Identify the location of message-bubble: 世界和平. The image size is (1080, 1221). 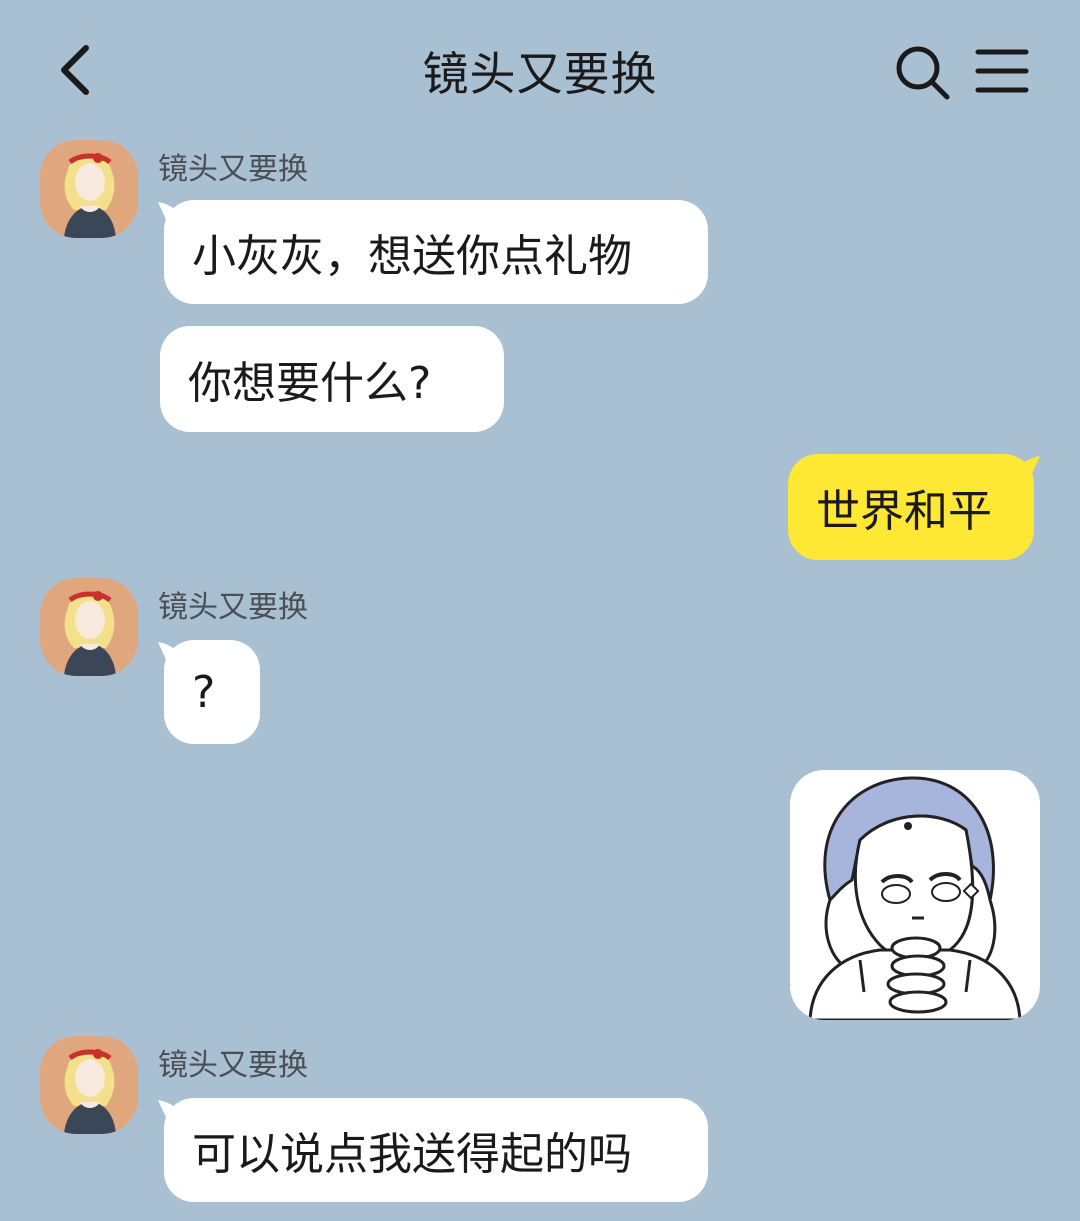
(911, 507).